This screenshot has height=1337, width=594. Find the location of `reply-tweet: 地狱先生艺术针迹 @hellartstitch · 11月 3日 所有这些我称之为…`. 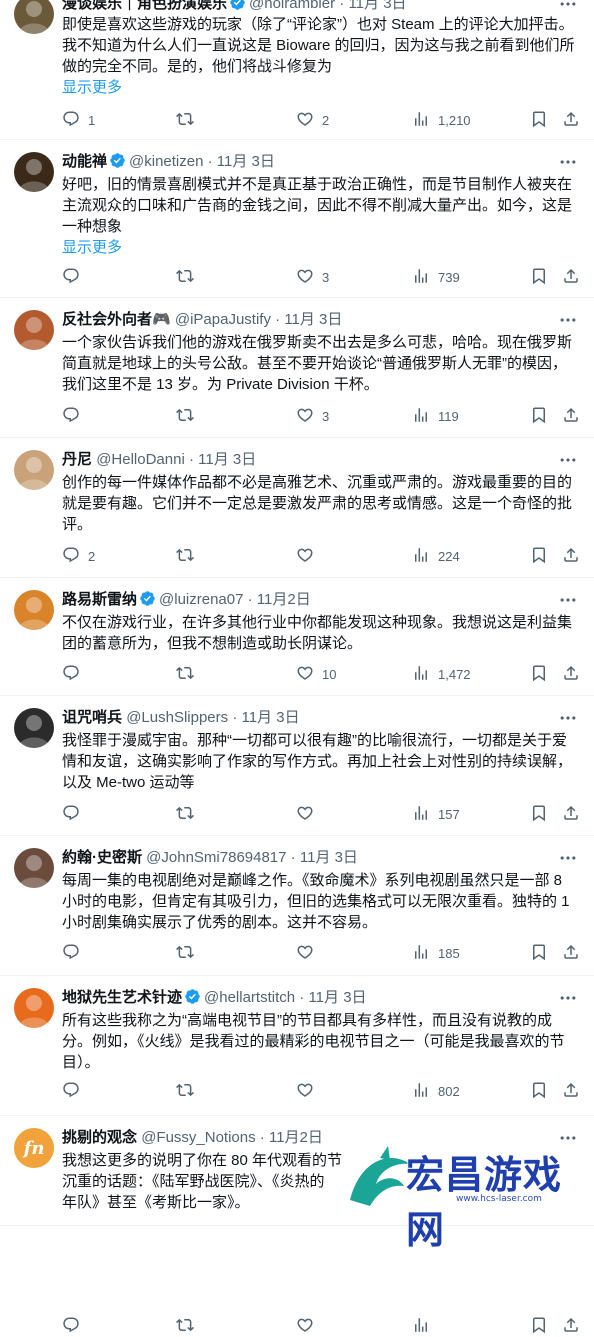

reply-tweet: 地狱先生艺术针迹 @hellartstitch · 11月 3日 所有这些我称之为… is located at coordinates (297, 1046).